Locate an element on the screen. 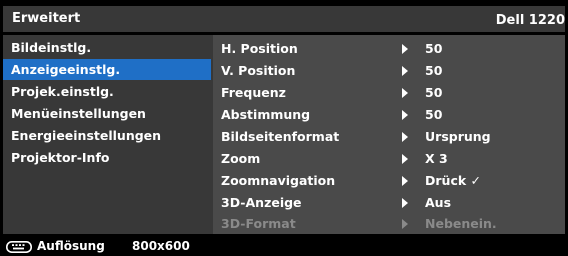 The image size is (568, 256). setting-row-zoomnavigation: Zoomnavigation Drück ✓ is located at coordinates (389, 180).